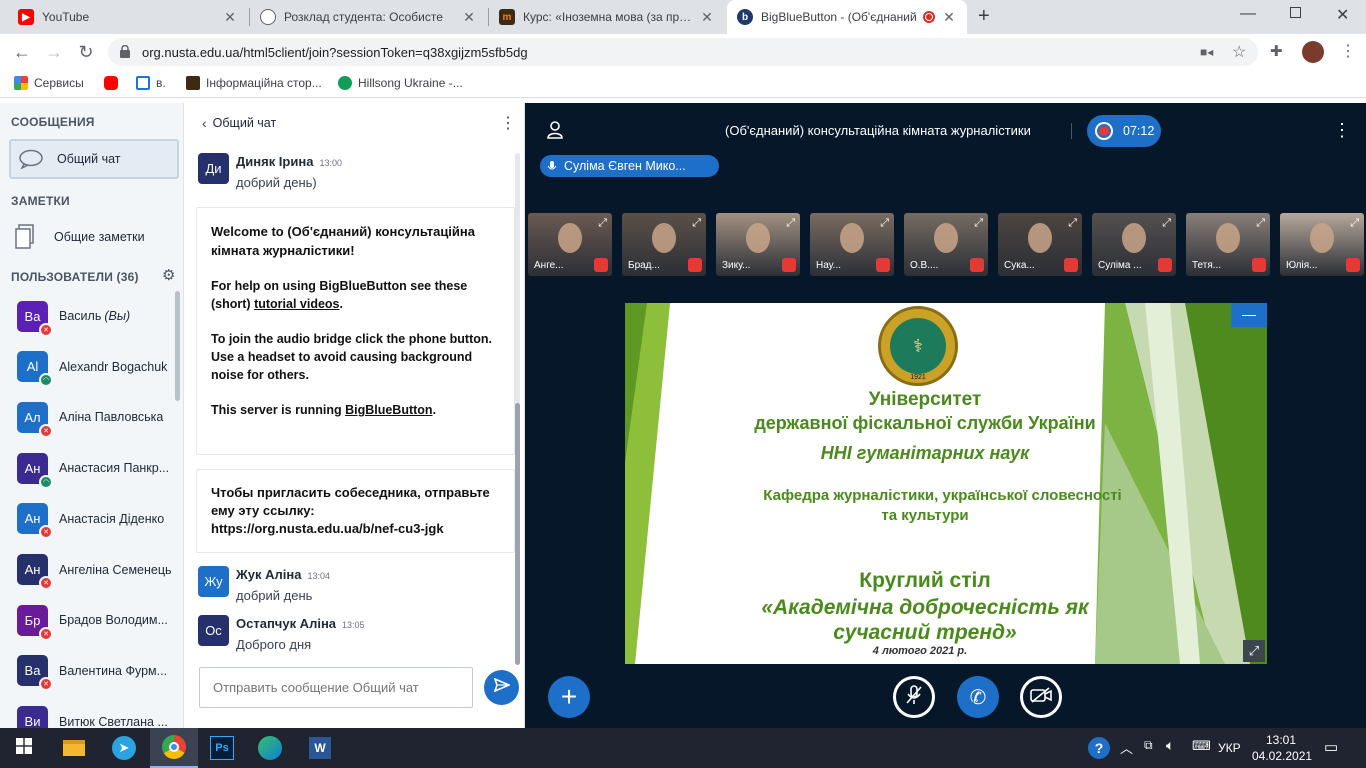 The height and width of the screenshot is (768, 1366). Describe the element at coordinates (49, 83) in the screenshot. I see `bookmark-services: Сервисы` at that location.